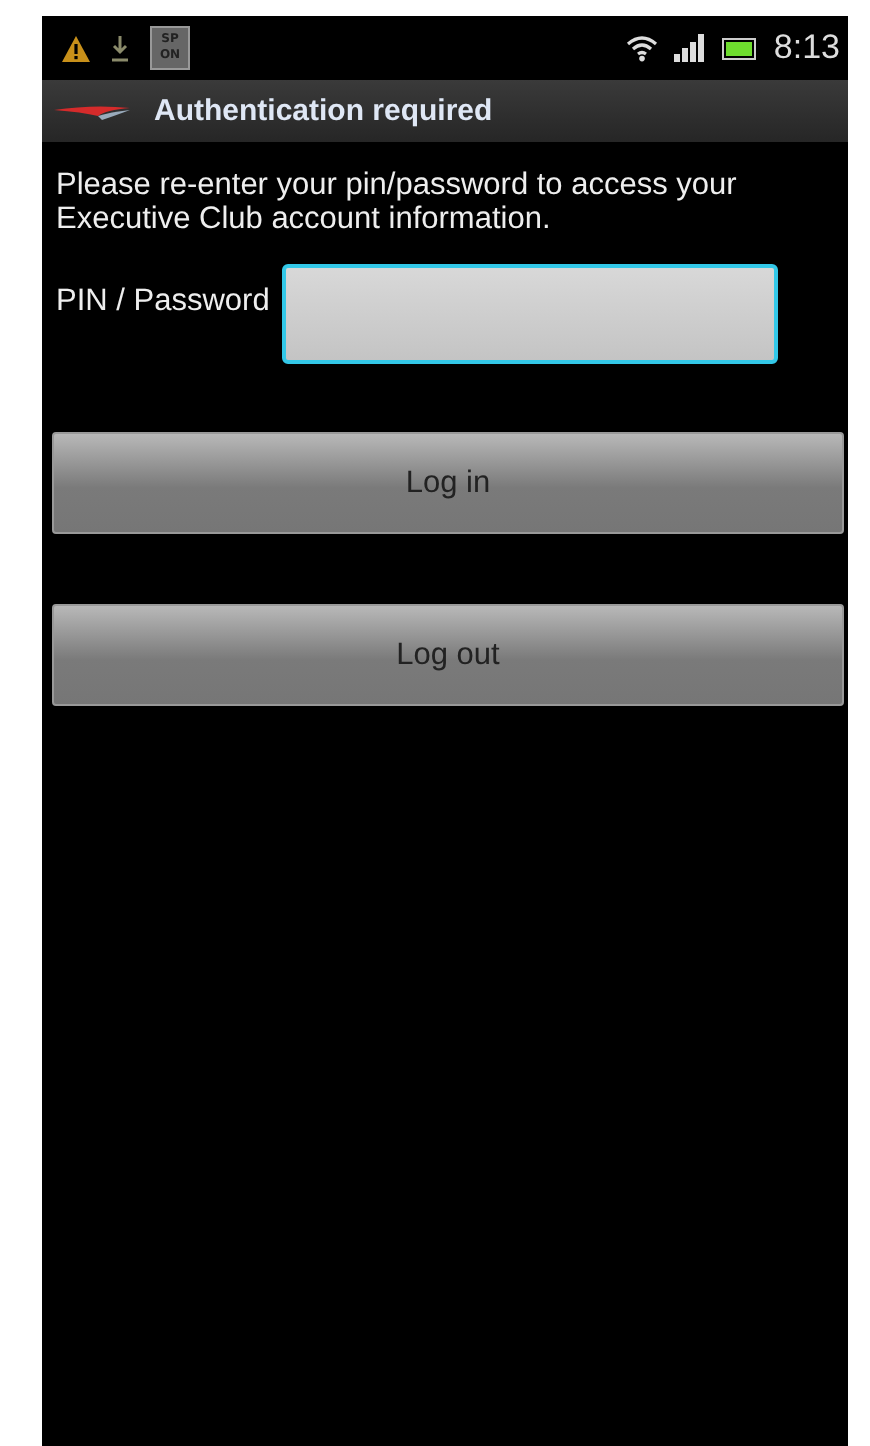  Describe the element at coordinates (323, 111) in the screenshot. I see `window-title: Authentication required` at that location.